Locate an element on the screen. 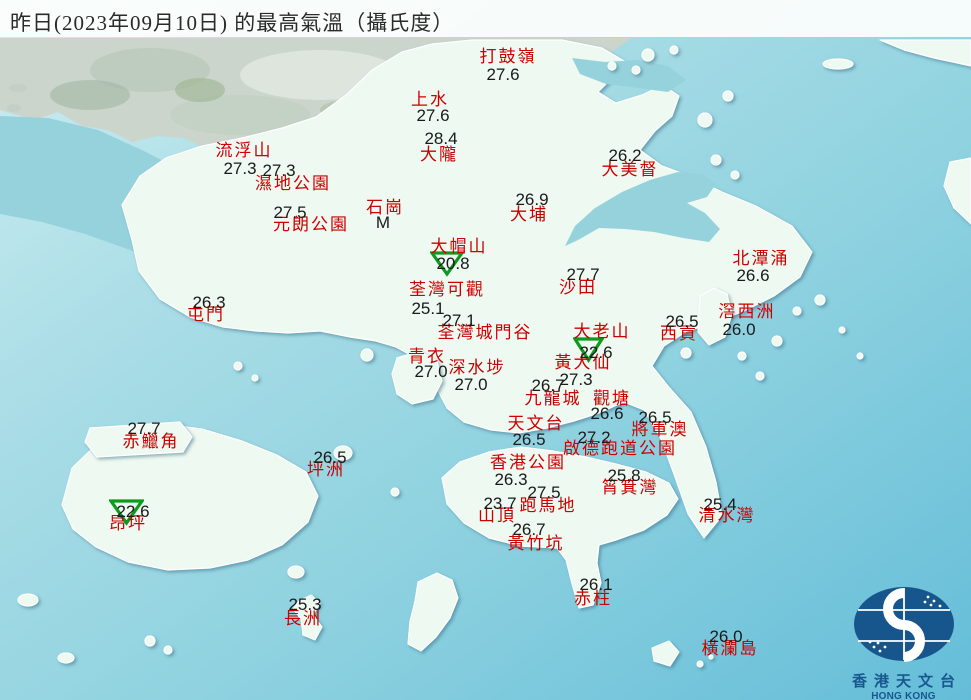 The width and height of the screenshot is (971, 700). station-name: 北潭涌 is located at coordinates (761, 258).